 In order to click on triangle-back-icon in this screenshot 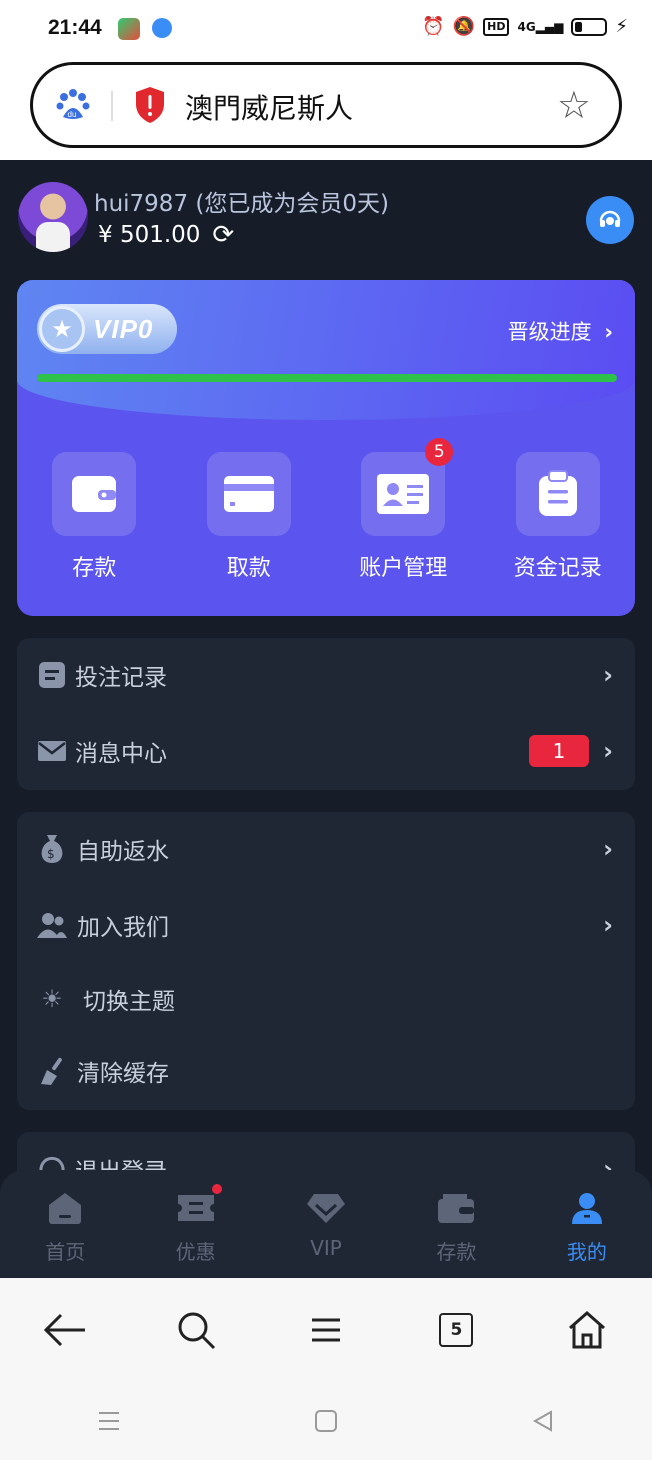, I will do `click(543, 1421)`.